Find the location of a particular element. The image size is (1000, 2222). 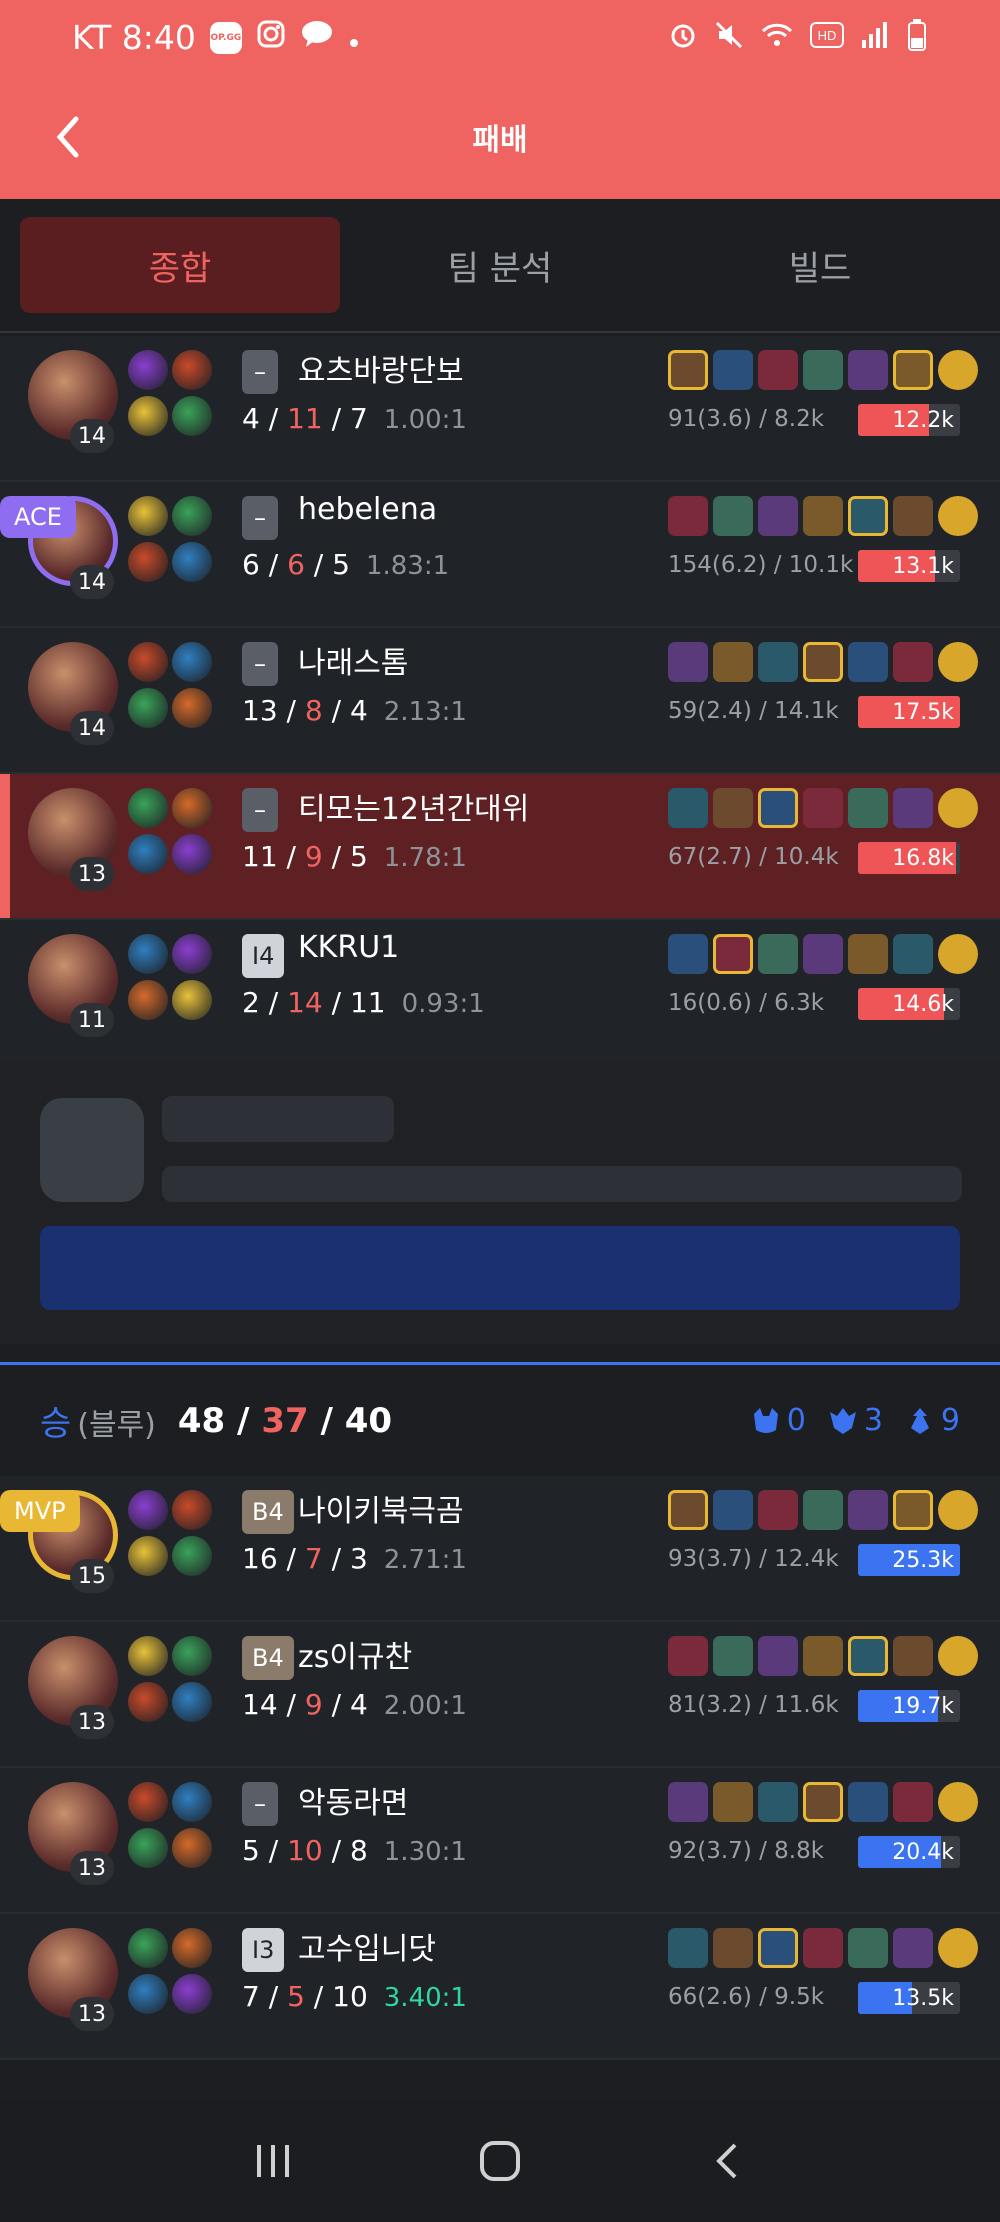

app-header: 패배 is located at coordinates (500, 137).